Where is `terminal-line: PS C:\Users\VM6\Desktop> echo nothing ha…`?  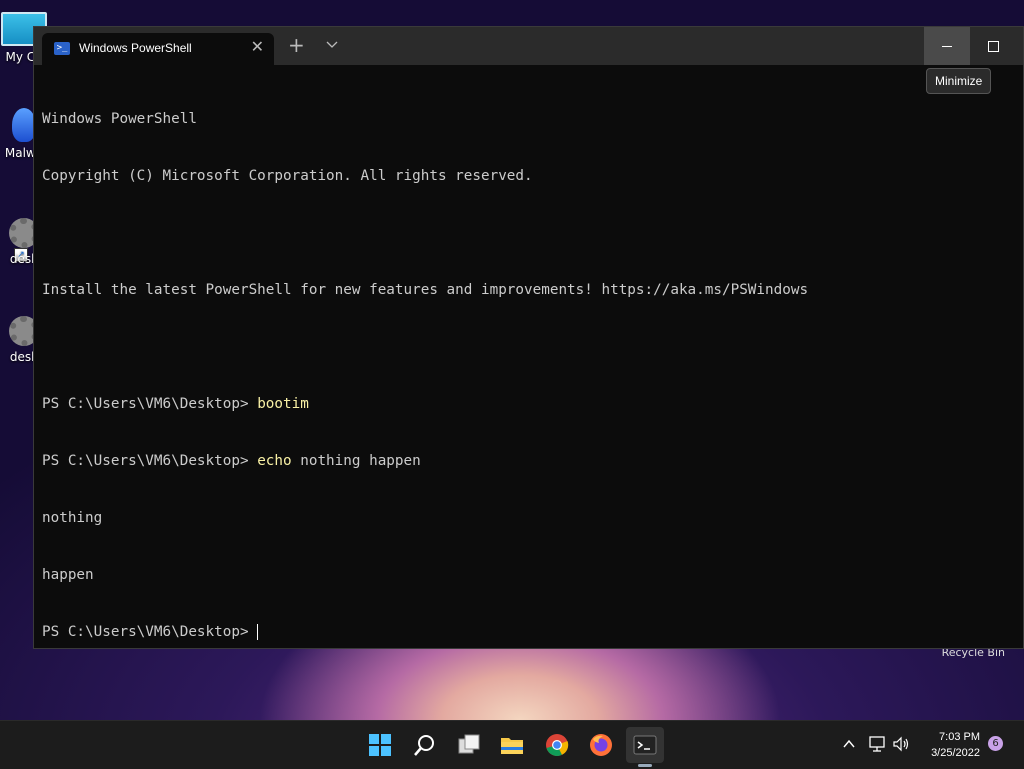
terminal-line: PS C:\Users\VM6\Desktop> echo nothing ha… is located at coordinates (528, 461).